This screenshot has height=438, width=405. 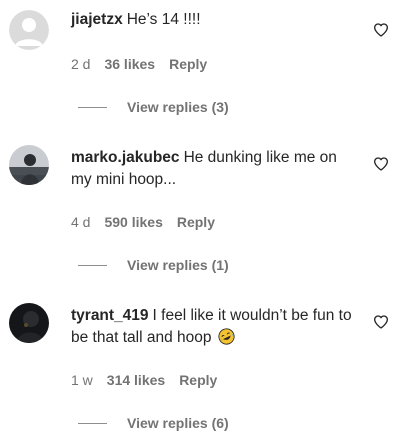 I want to click on comment-age: 1 w, so click(x=82, y=380).